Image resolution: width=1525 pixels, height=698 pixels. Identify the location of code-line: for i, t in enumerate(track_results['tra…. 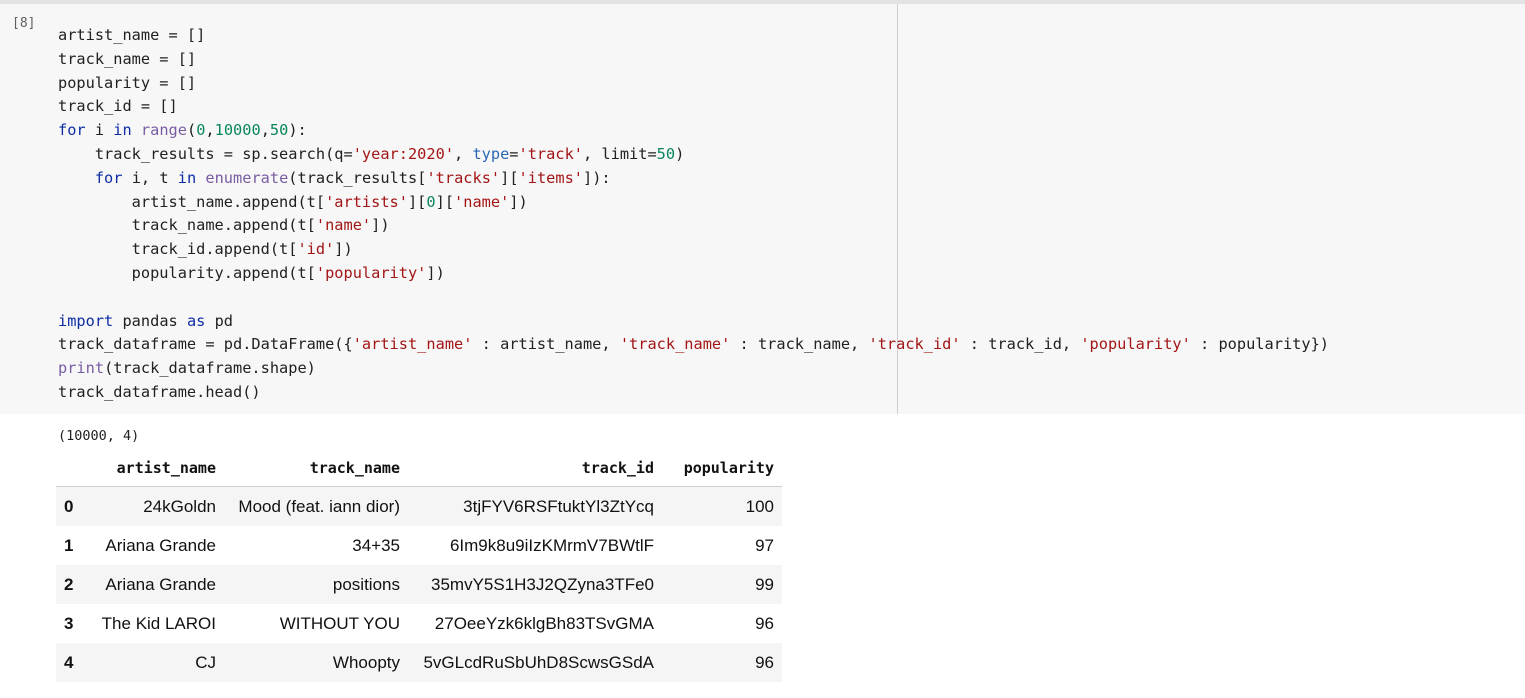
(693, 179).